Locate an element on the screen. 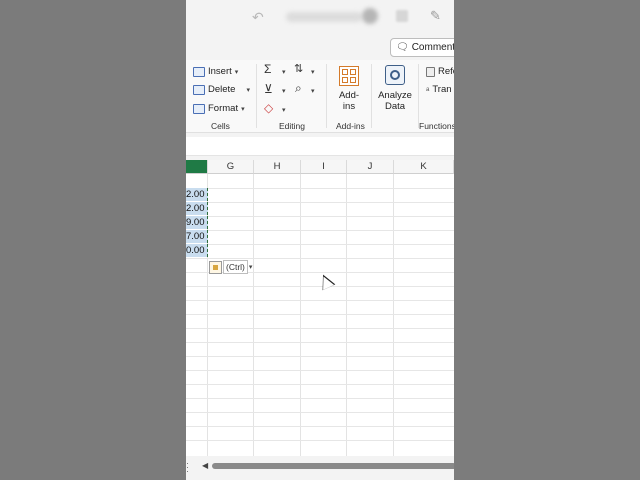 The width and height of the screenshot is (640, 480). translate-button: ᵃ Tran is located at coordinates (439, 89).